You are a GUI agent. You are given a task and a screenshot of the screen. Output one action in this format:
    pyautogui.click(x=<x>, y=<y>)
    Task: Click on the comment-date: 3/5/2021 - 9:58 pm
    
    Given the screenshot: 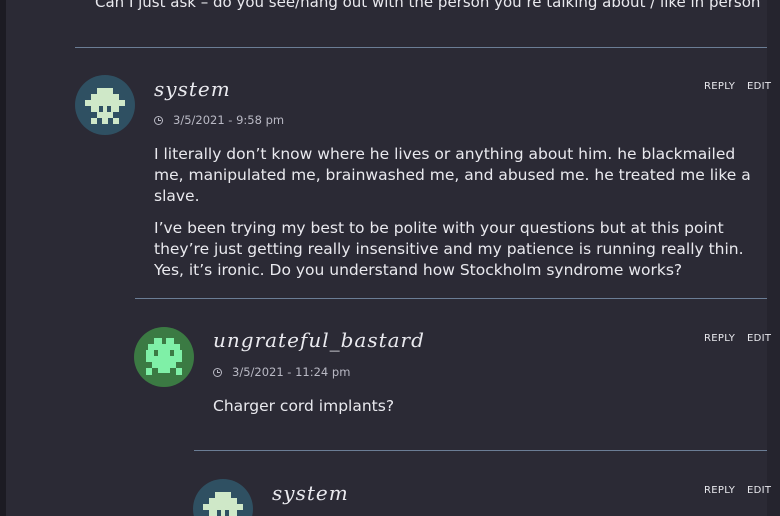 What is the action you would take?
    pyautogui.click(x=219, y=120)
    